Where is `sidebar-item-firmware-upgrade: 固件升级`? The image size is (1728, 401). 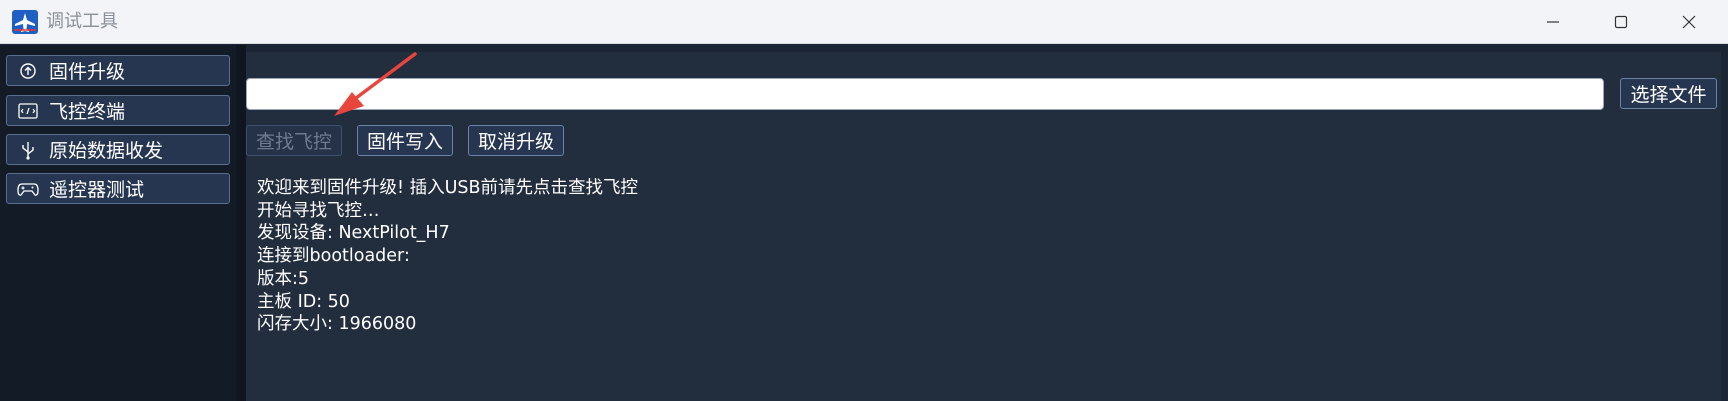 sidebar-item-firmware-upgrade: 固件升级 is located at coordinates (118, 70).